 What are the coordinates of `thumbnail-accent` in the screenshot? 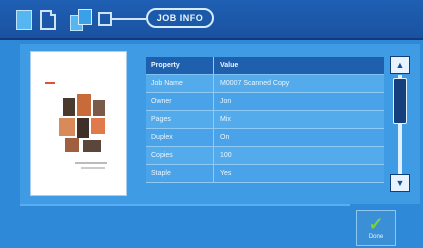 It's located at (50, 83).